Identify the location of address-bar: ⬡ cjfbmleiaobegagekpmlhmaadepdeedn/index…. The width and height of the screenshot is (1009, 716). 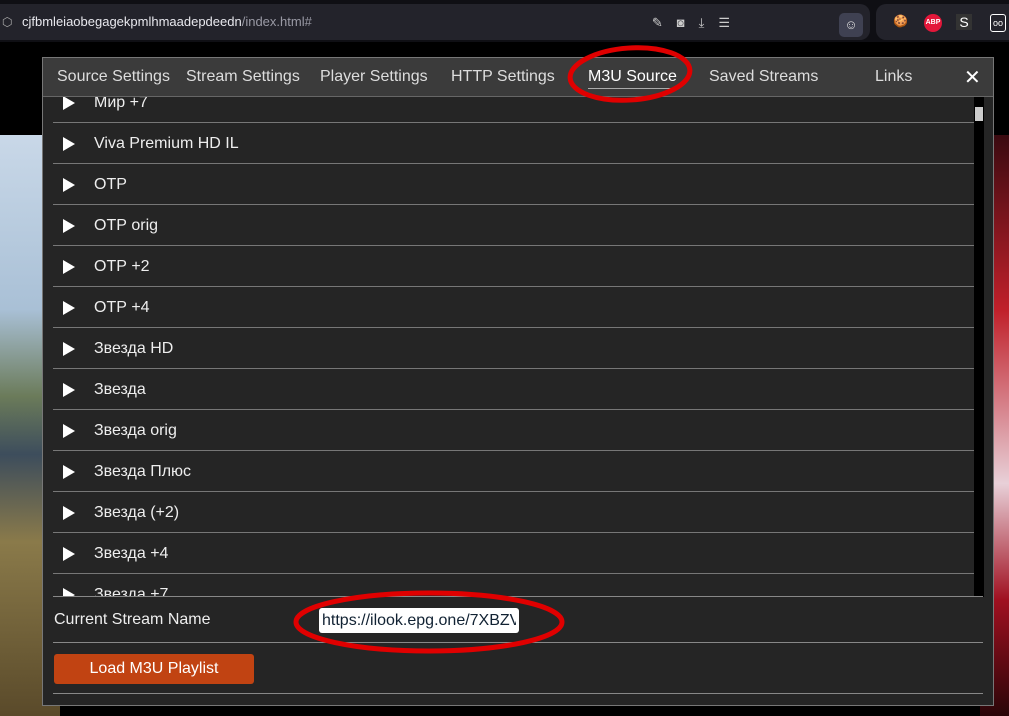
(435, 22).